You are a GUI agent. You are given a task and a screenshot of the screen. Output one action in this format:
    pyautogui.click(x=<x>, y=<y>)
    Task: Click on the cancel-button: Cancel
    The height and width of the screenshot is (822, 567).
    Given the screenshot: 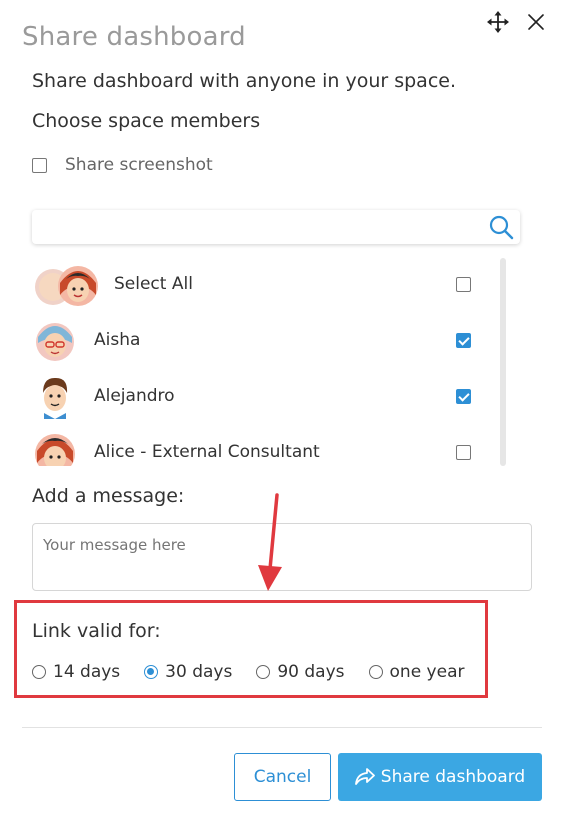 What is the action you would take?
    pyautogui.click(x=282, y=777)
    